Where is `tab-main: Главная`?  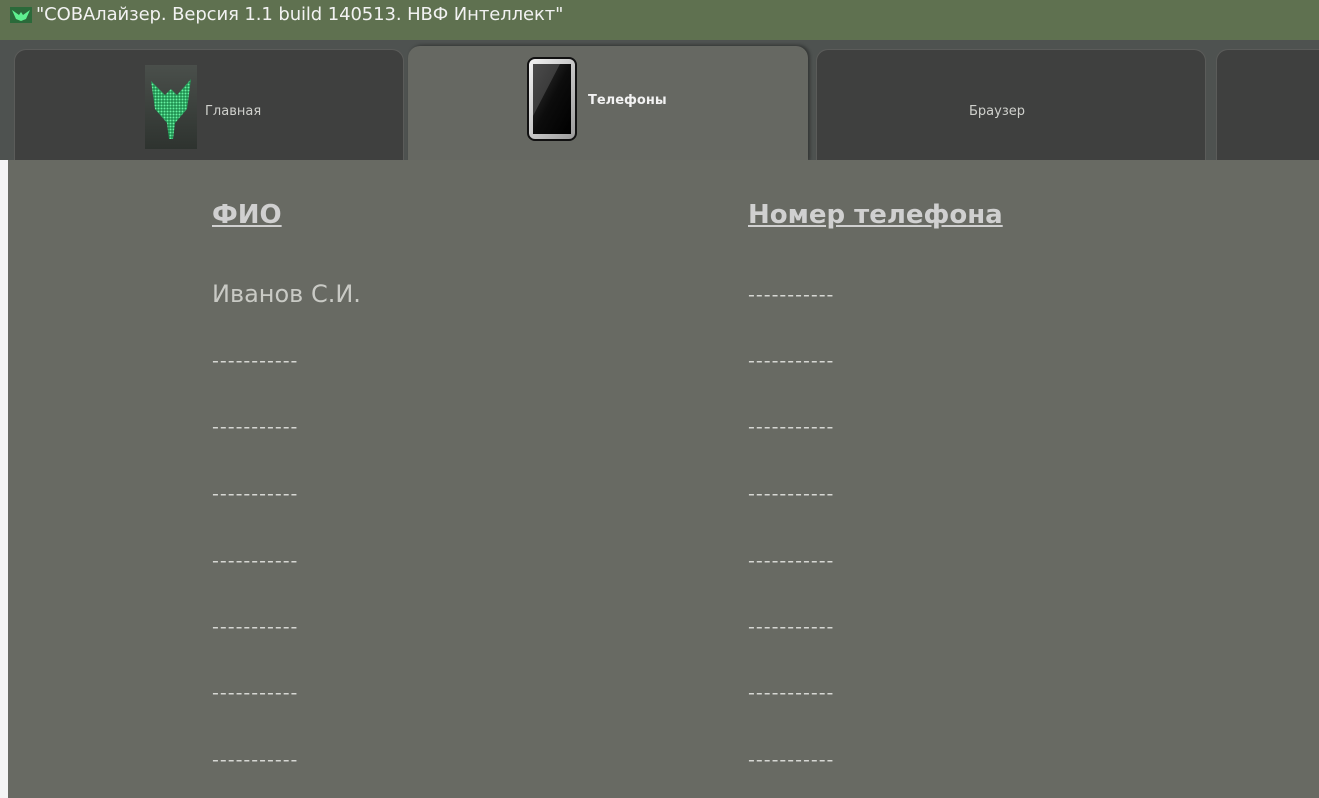 tab-main: Главная is located at coordinates (209, 105).